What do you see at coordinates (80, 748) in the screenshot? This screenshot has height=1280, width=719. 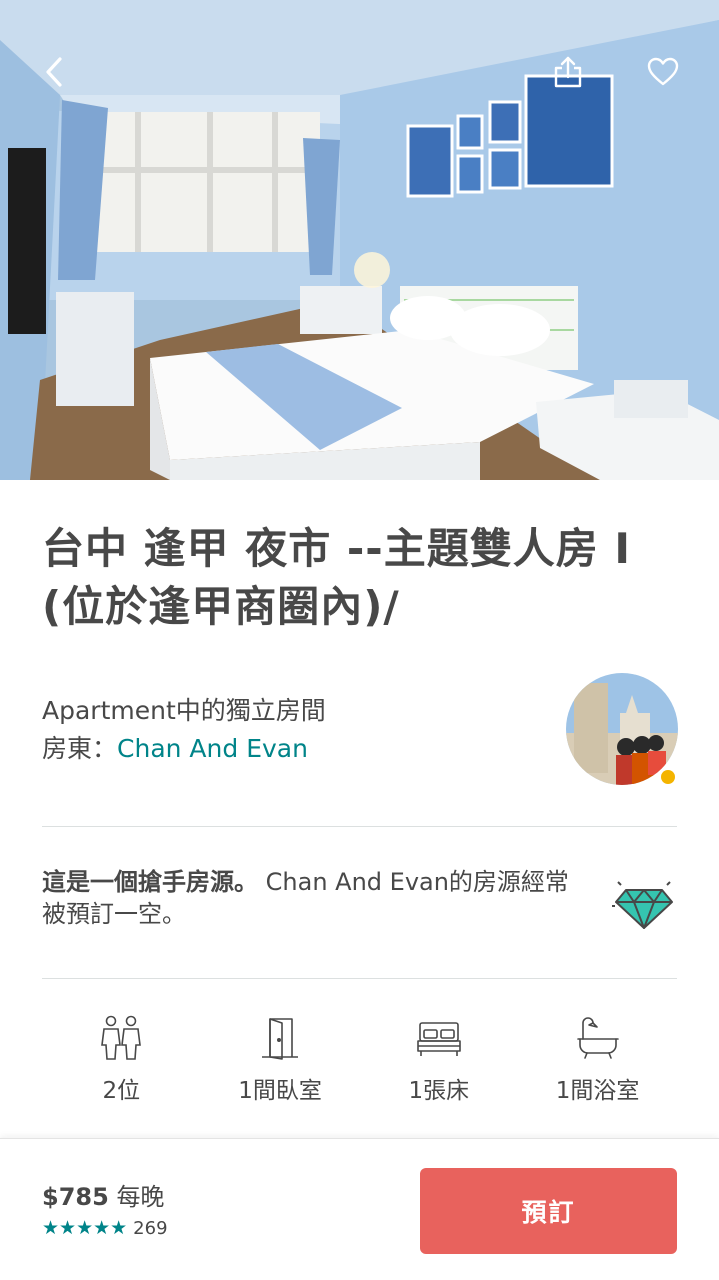 I see `host-label: 房東：` at bounding box center [80, 748].